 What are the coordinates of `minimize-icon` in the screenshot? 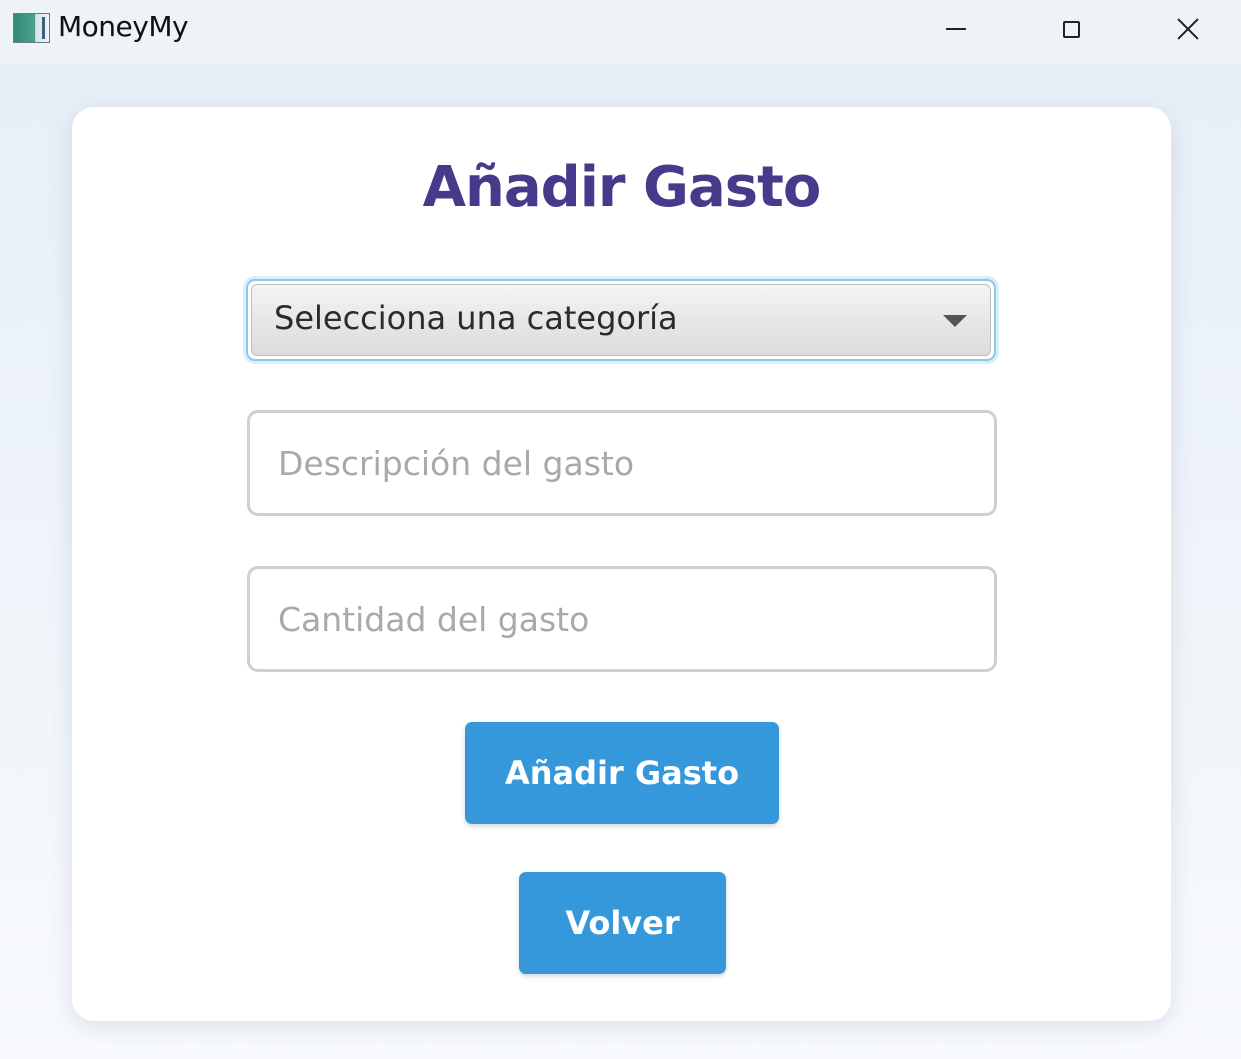 It's located at (956, 29).